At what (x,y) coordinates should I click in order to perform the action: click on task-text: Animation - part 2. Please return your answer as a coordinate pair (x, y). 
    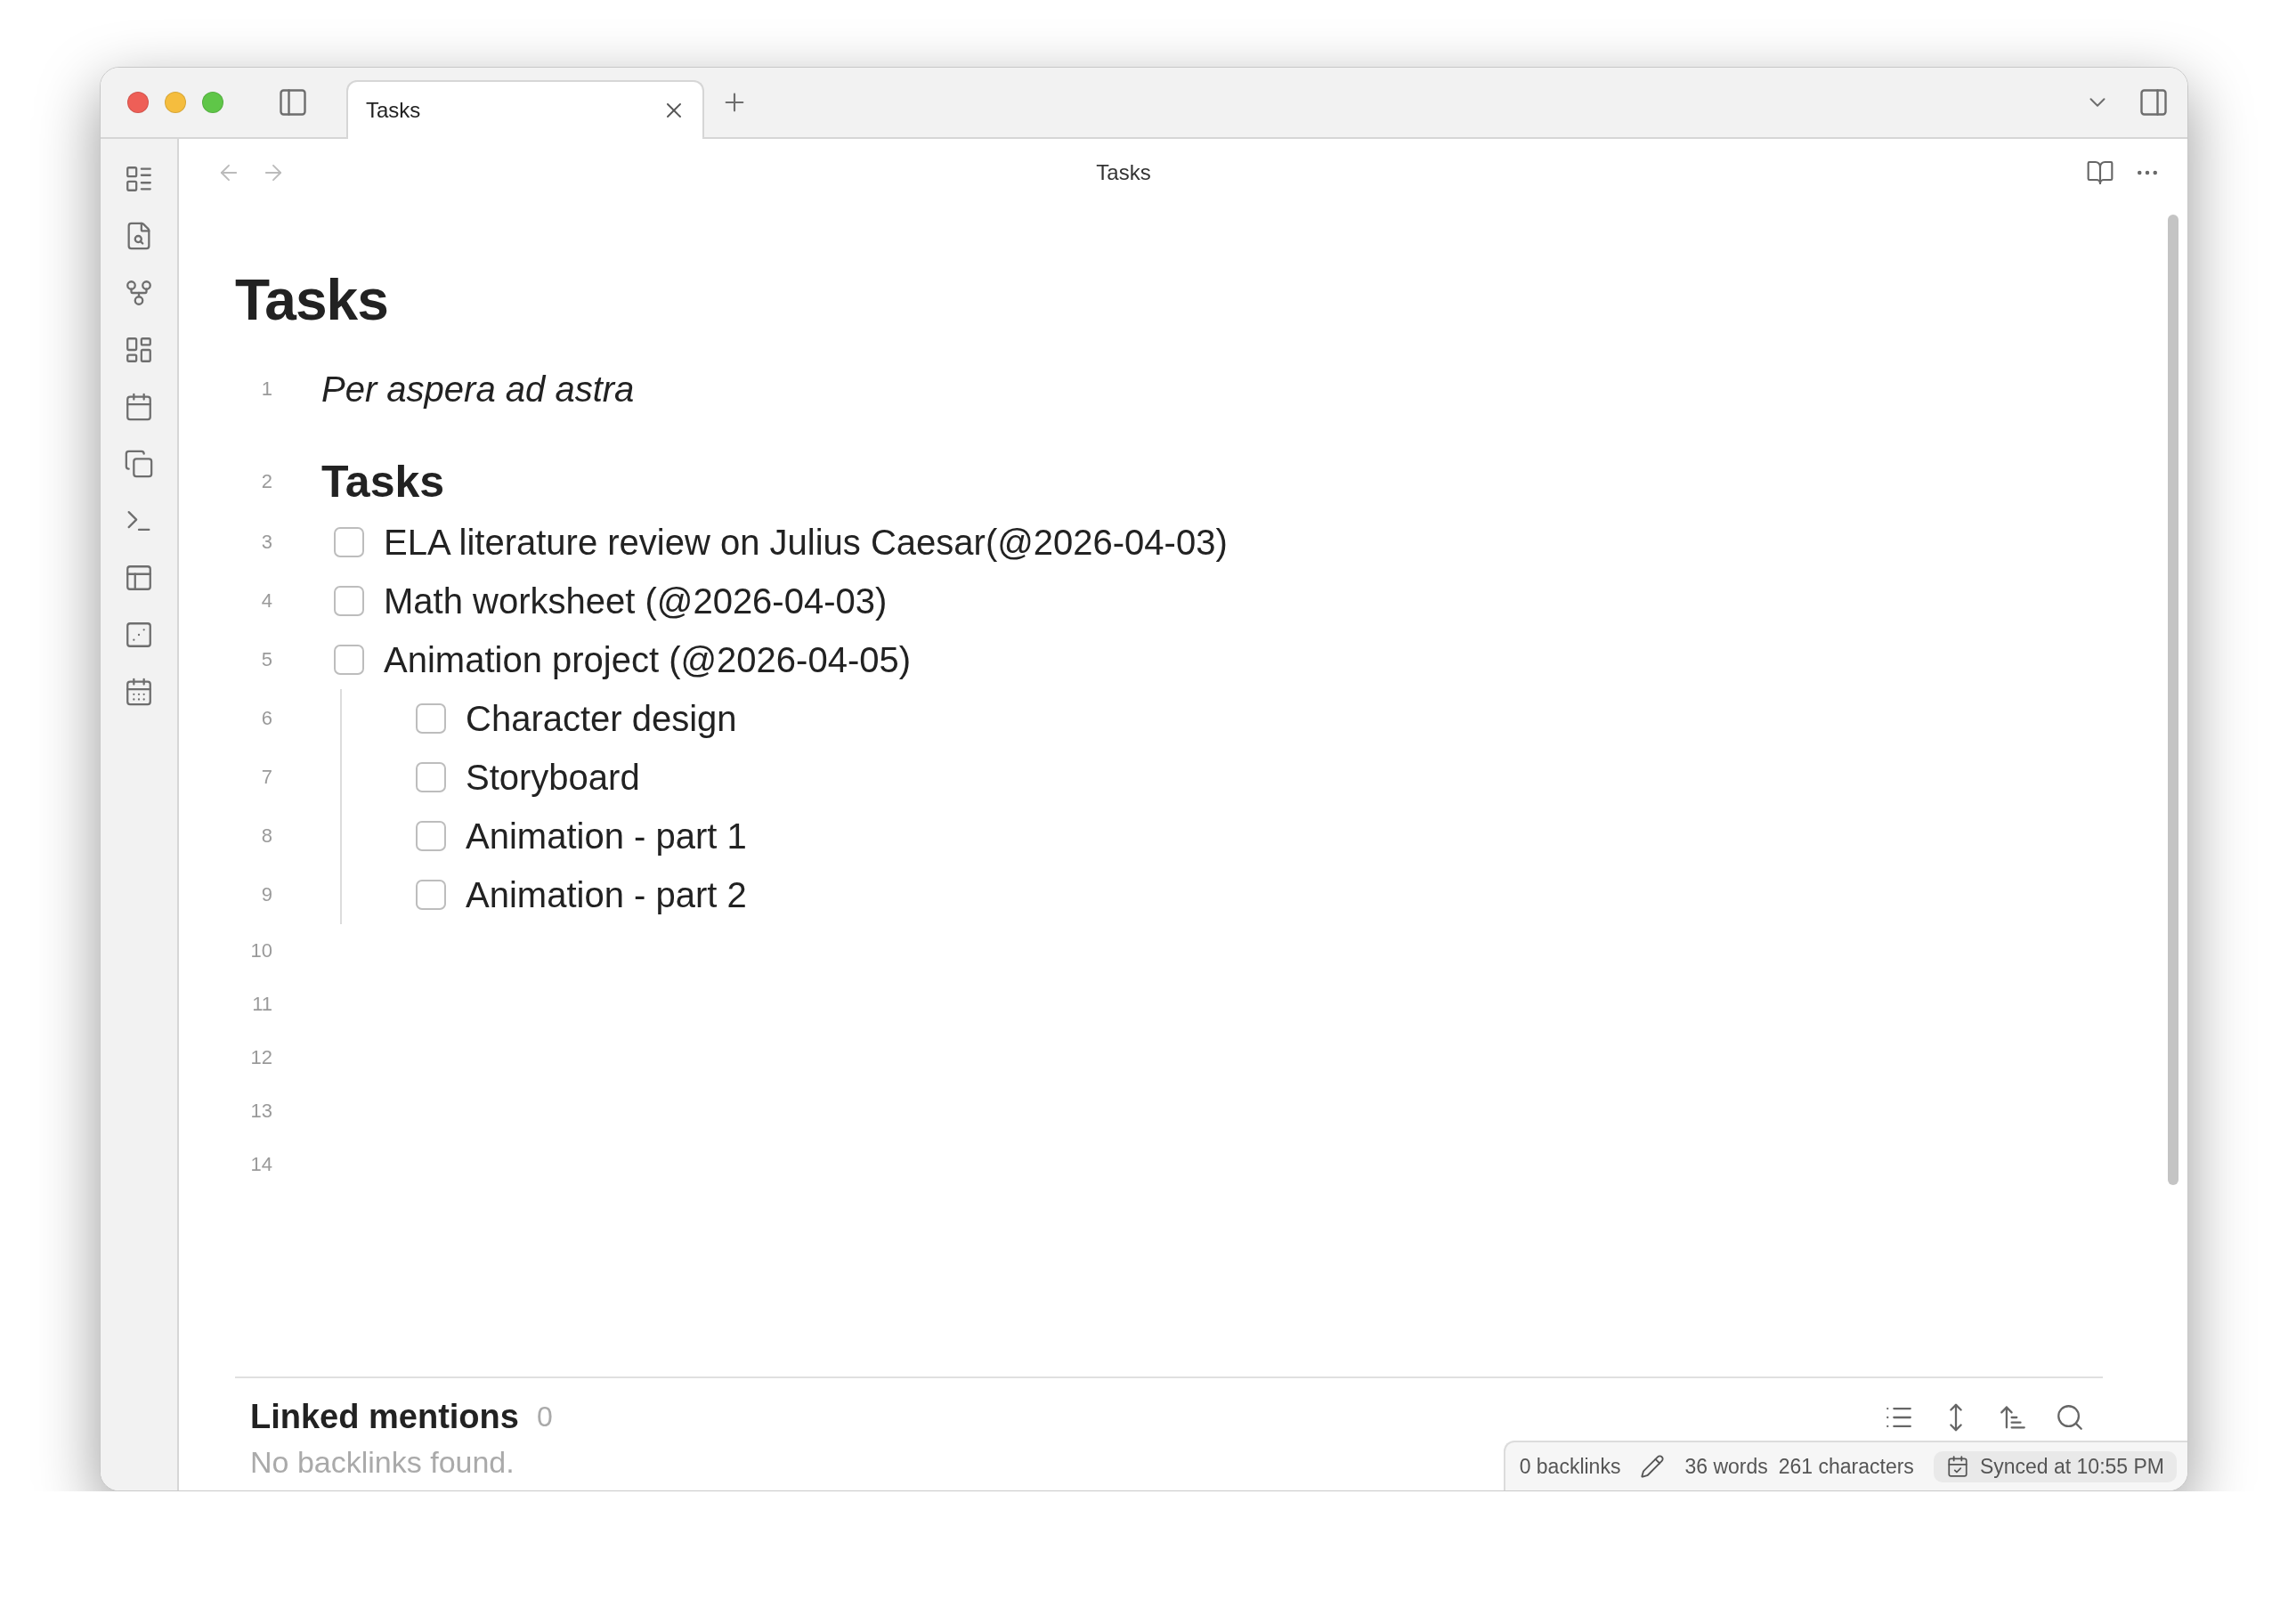
    Looking at the image, I should click on (606, 894).